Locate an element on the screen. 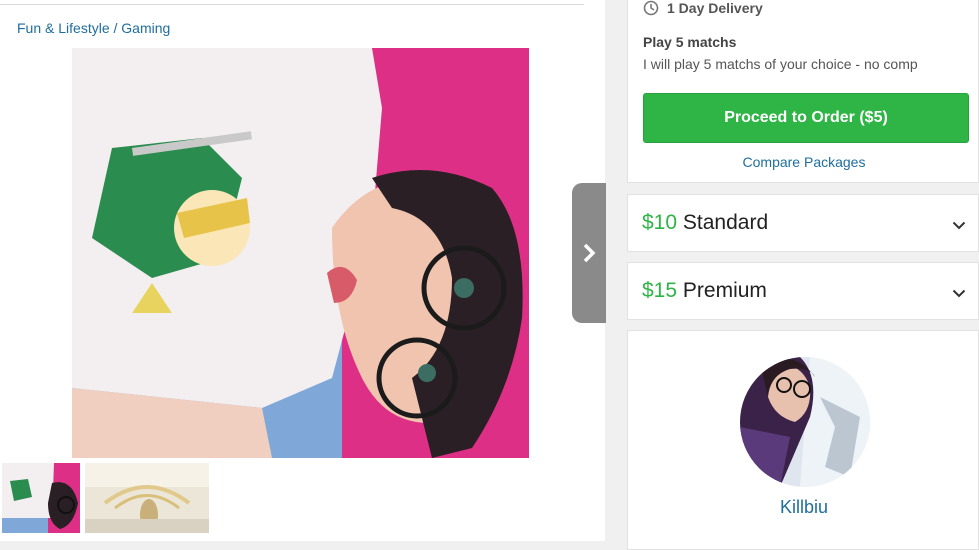  package-title: Play 5 matchs is located at coordinates (690, 42).